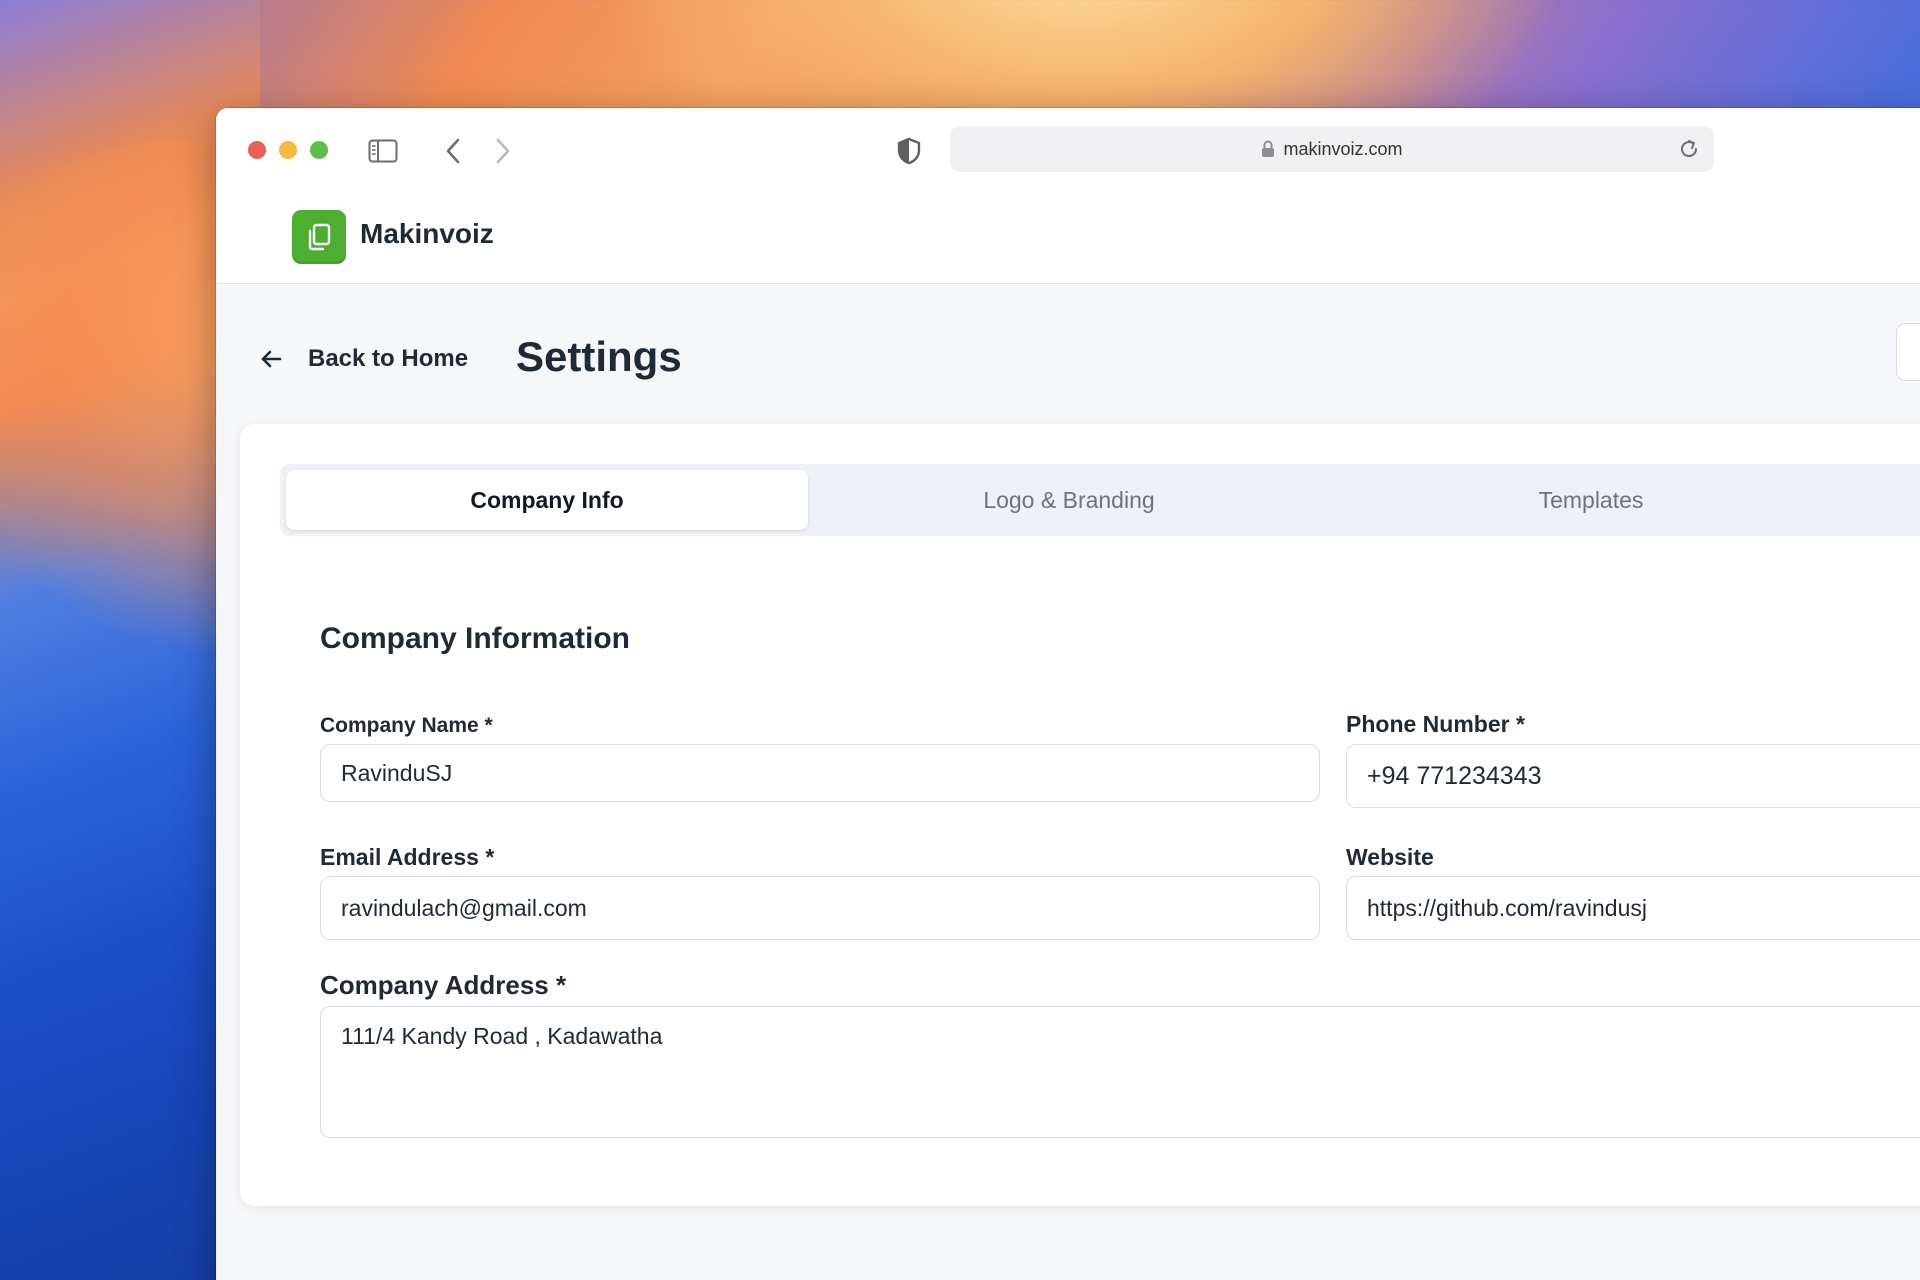 The height and width of the screenshot is (1280, 1920). I want to click on back-to-home-link: Back to Home, so click(364, 359).